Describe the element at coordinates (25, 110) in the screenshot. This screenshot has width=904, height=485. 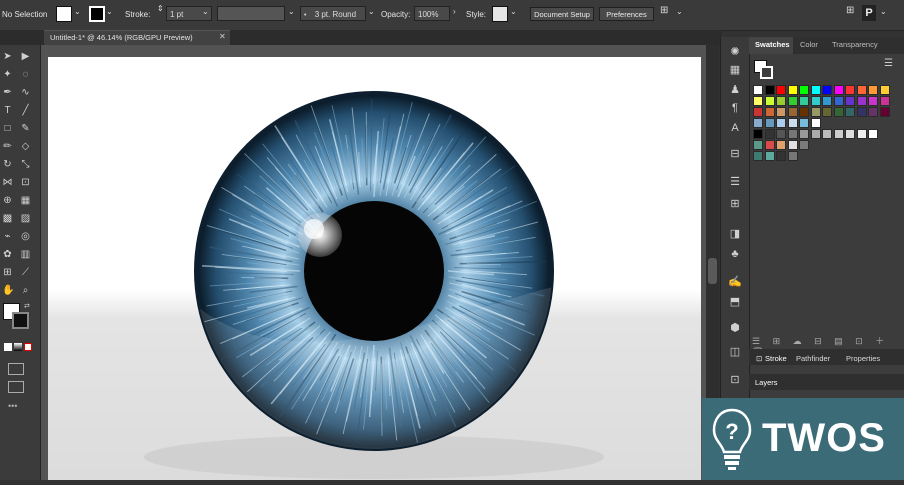
I see `line-tool-icon: ╱` at that location.